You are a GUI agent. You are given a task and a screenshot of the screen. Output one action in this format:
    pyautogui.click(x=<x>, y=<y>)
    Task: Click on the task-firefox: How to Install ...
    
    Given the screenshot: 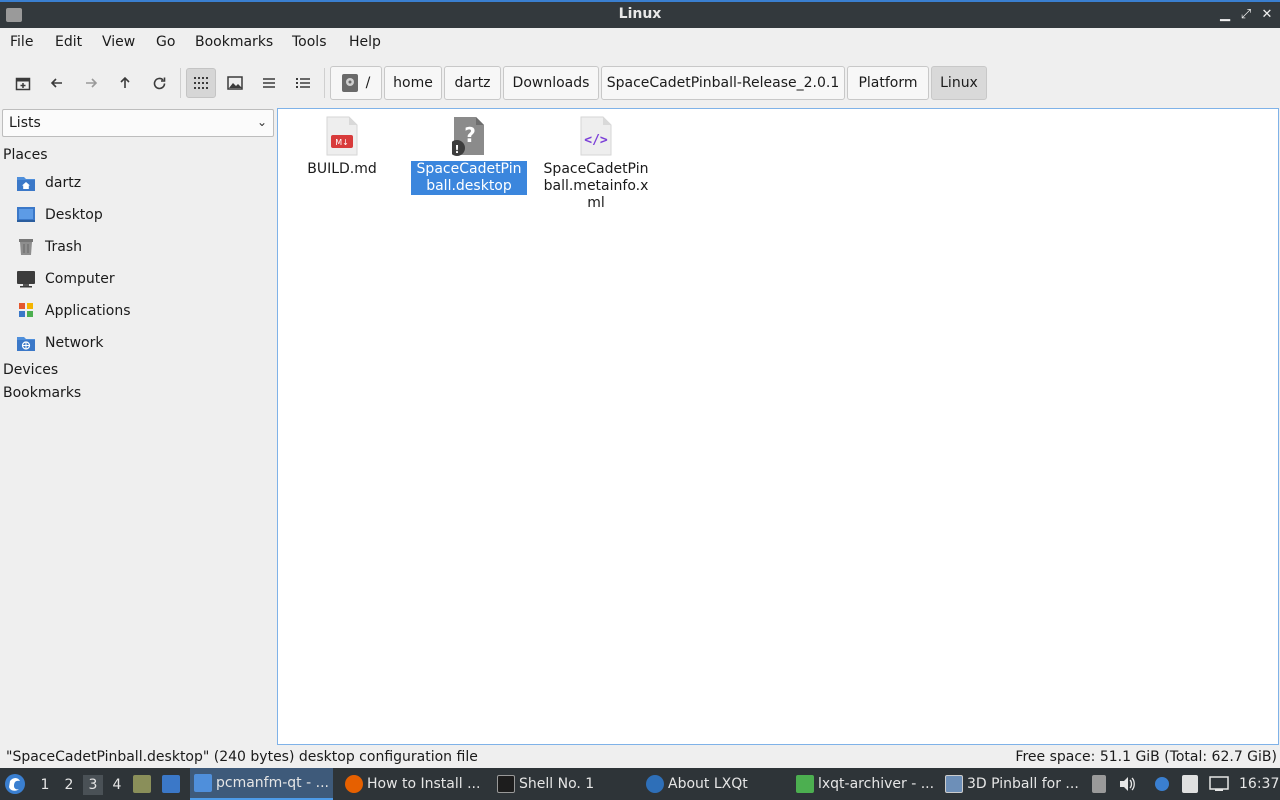 What is the action you would take?
    pyautogui.click(x=413, y=784)
    